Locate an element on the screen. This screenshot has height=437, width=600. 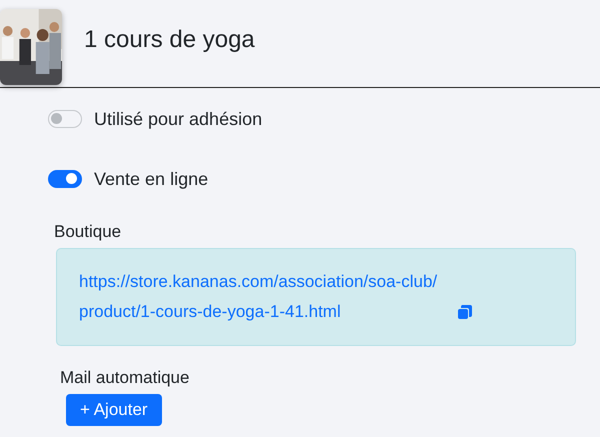
add-button: + Ajouter is located at coordinates (114, 410).